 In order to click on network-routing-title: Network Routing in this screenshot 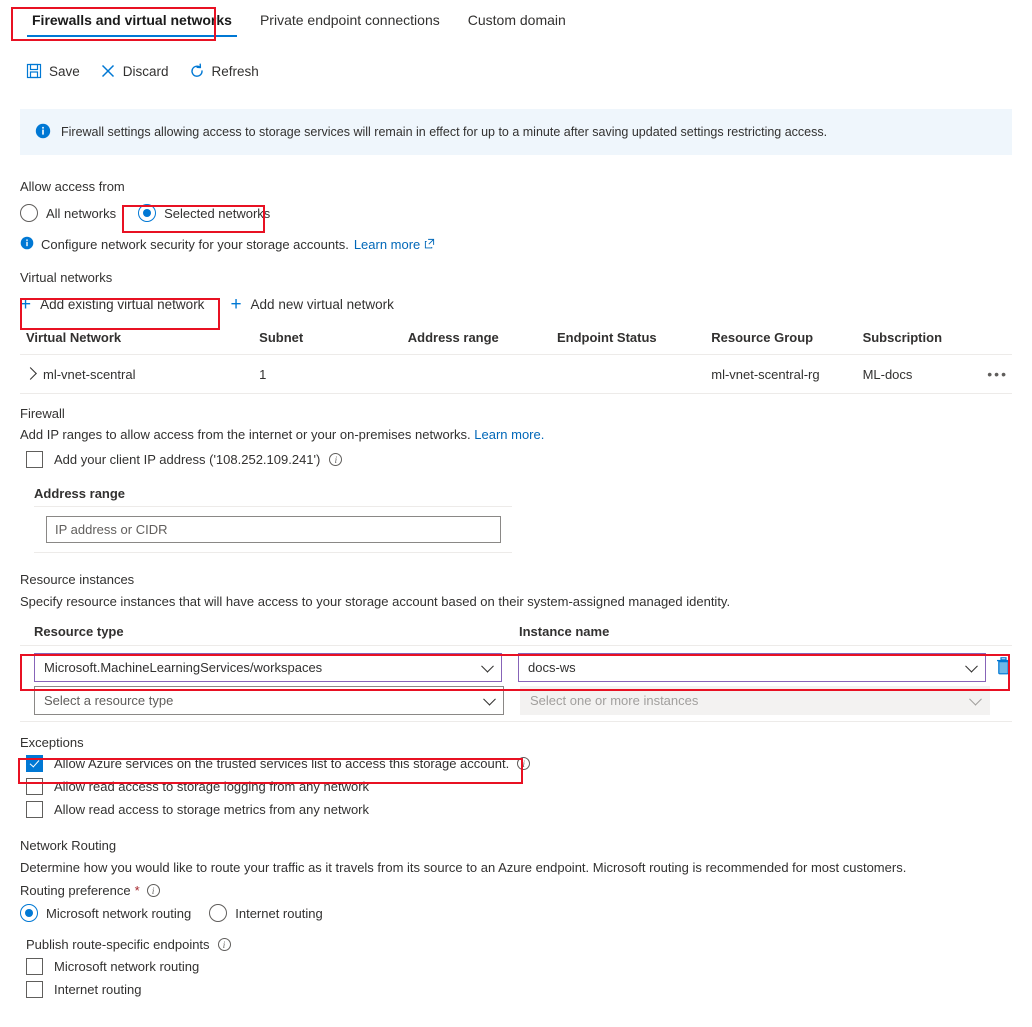, I will do `click(68, 845)`.